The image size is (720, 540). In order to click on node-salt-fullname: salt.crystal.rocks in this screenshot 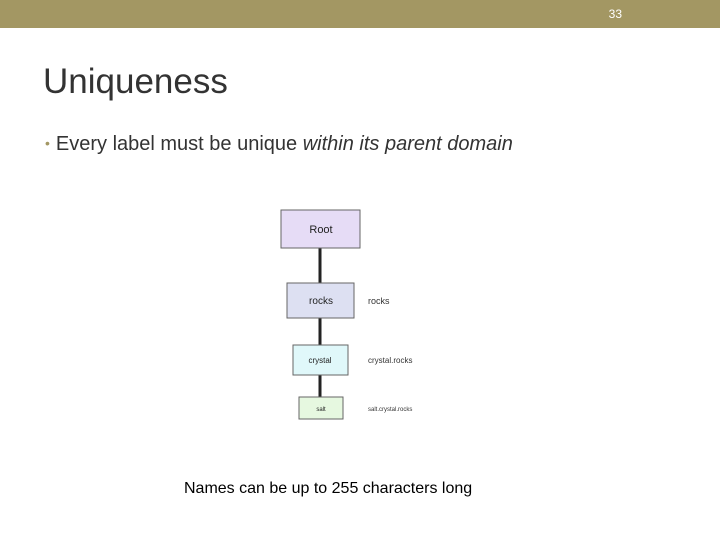, I will do `click(390, 410)`.